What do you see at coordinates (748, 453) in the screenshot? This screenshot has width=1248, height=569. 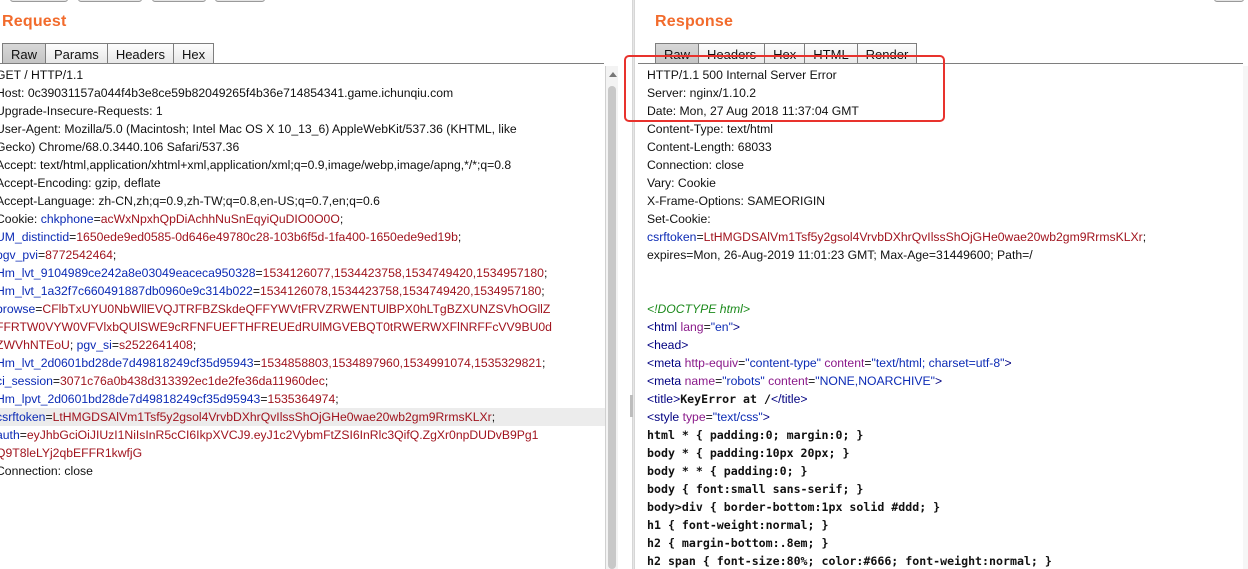 I see `response-token: body * { padding:10px 20px; }` at bounding box center [748, 453].